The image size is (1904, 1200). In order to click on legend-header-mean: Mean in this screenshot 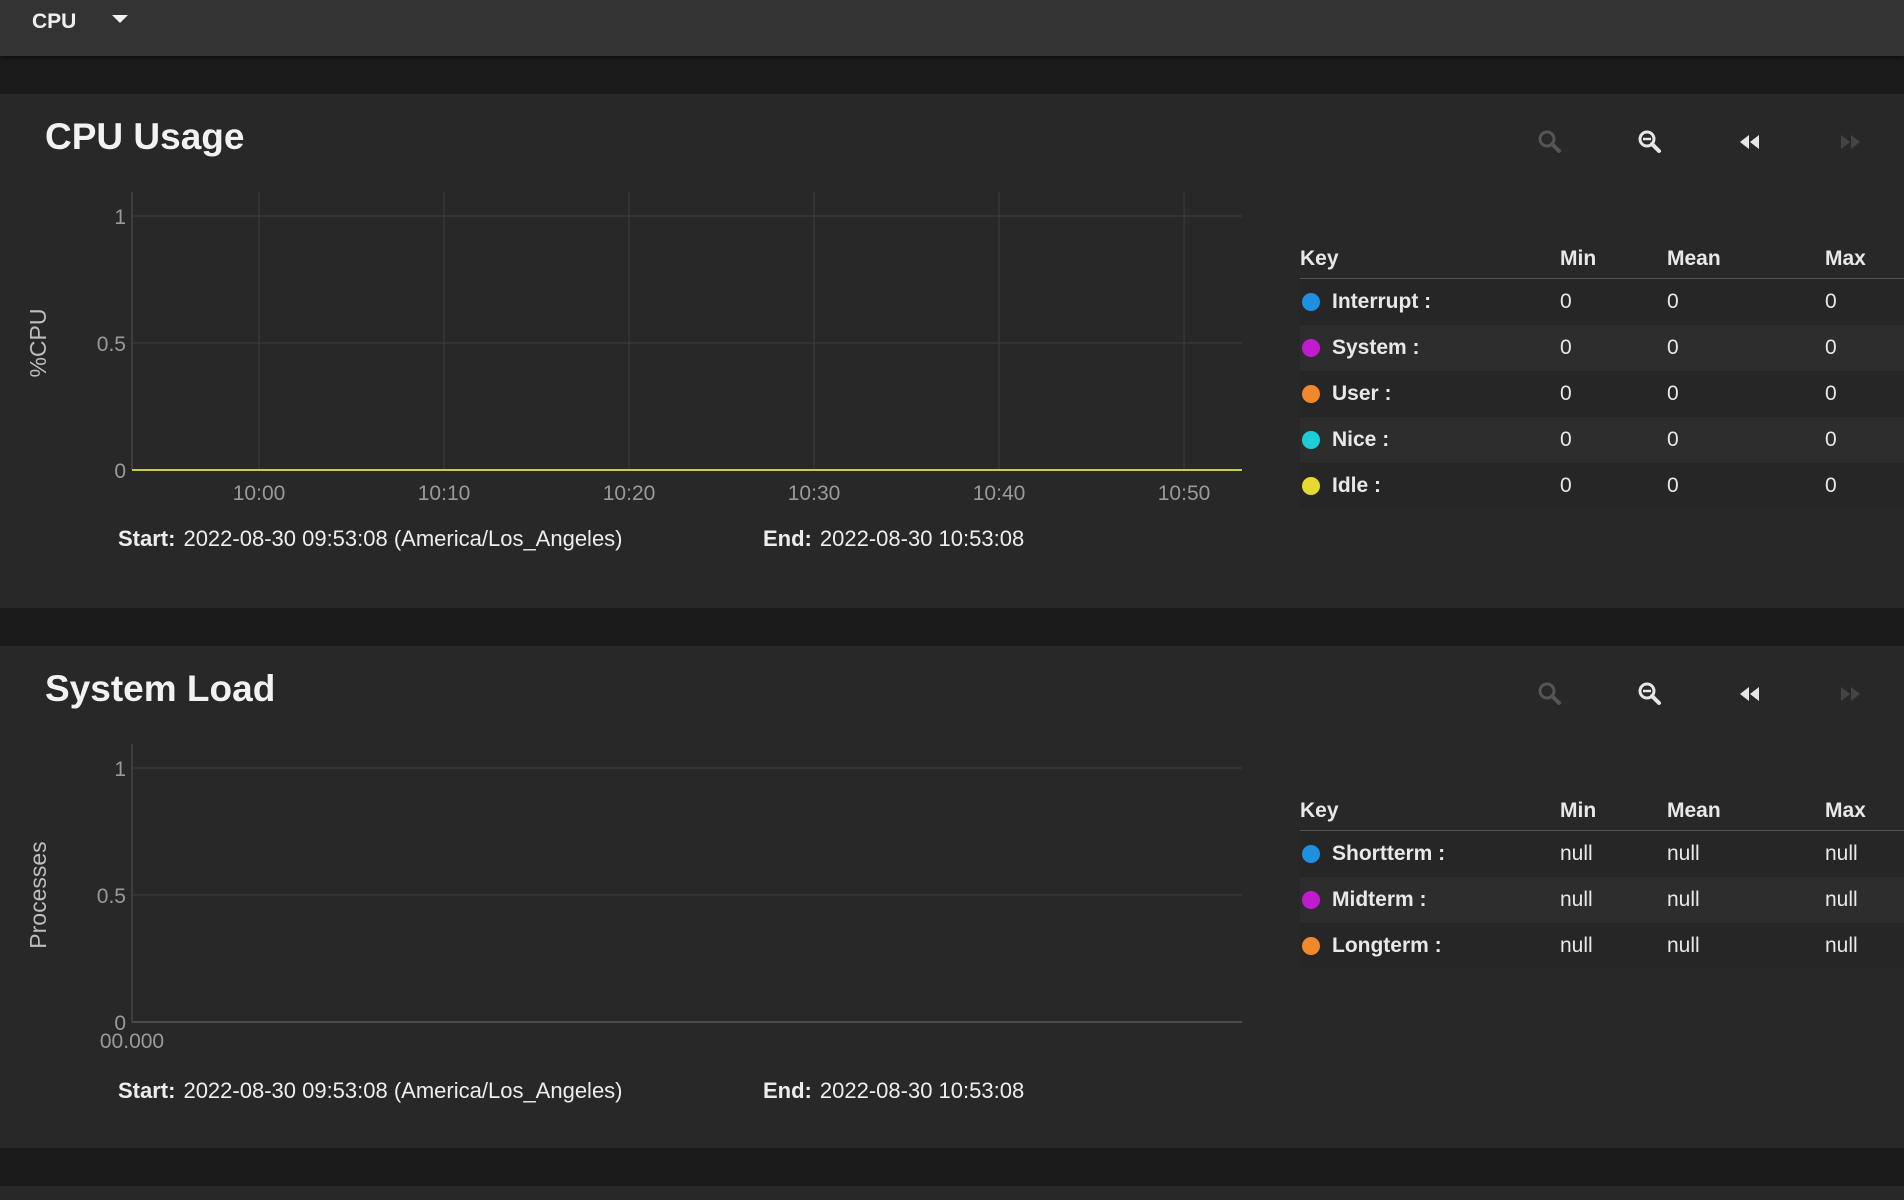, I will do `click(1746, 811)`.